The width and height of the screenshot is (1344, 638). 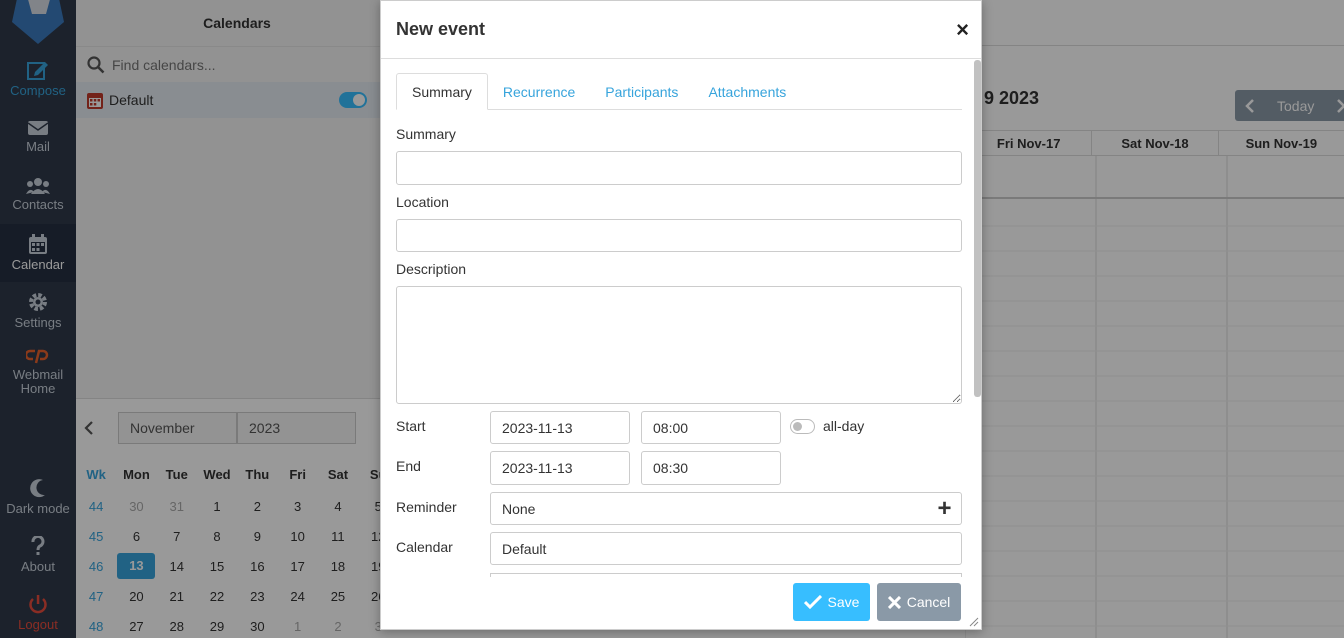 What do you see at coordinates (422, 202) in the screenshot?
I see `location-label: Location` at bounding box center [422, 202].